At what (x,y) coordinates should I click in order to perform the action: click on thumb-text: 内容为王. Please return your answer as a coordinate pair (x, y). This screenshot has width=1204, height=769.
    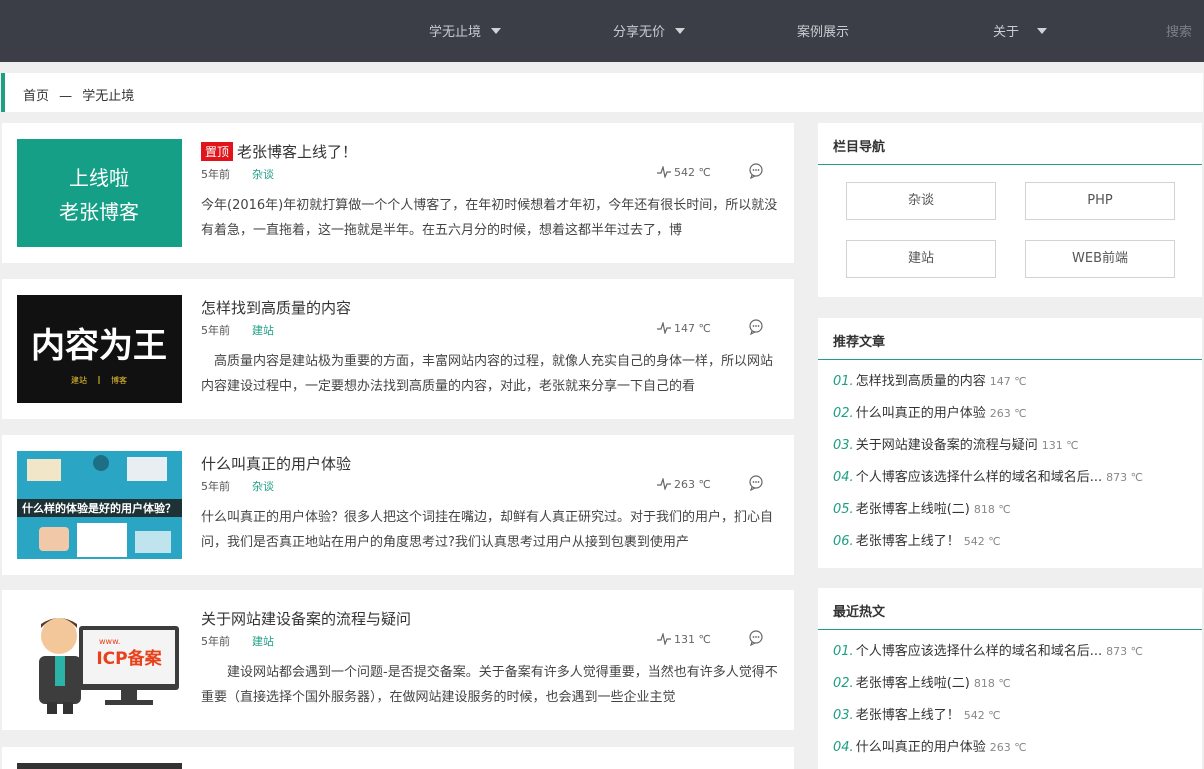
    Looking at the image, I should click on (99, 346).